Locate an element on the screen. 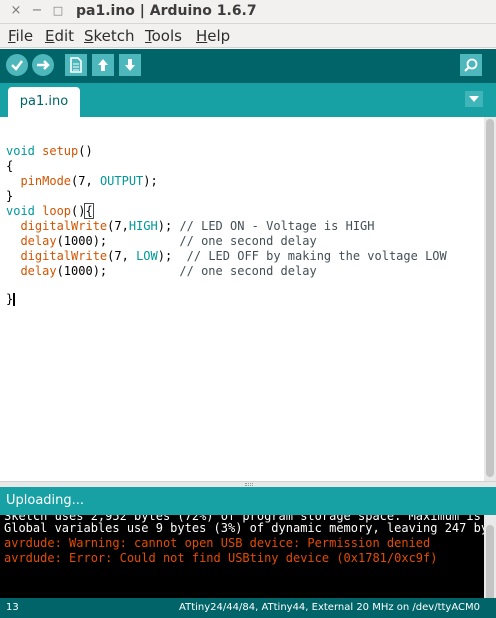 This screenshot has height=618, width=496. console-scrollbar is located at coordinates (490, 563).